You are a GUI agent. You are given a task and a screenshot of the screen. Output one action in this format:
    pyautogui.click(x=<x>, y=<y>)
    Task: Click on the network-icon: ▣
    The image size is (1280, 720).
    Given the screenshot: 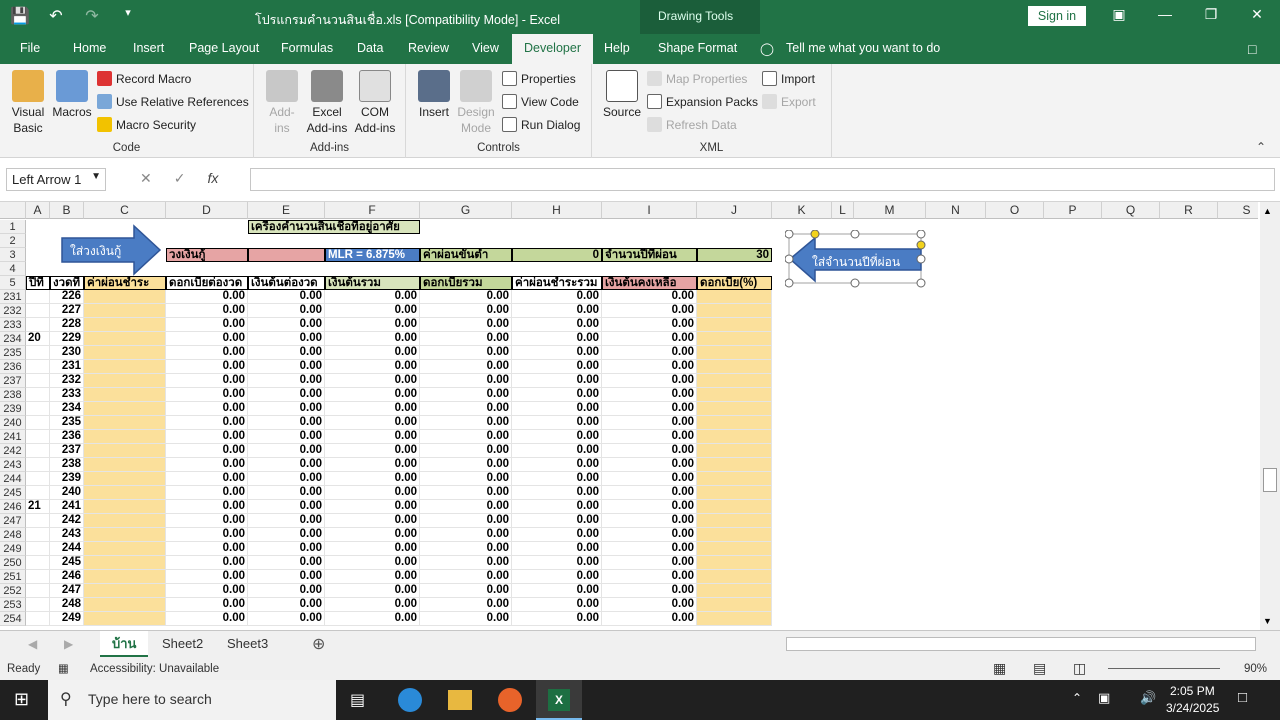 What is the action you would take?
    pyautogui.click(x=1104, y=698)
    